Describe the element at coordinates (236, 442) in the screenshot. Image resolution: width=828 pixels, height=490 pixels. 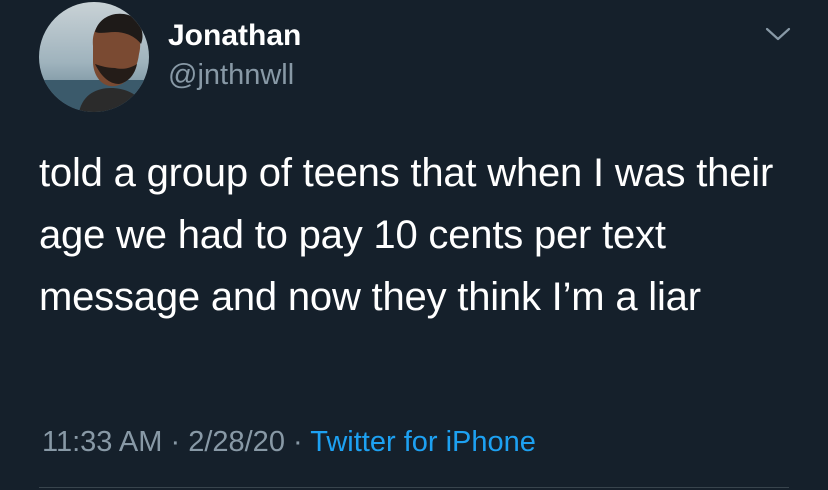
I see `tweet-date: 2/28/20` at that location.